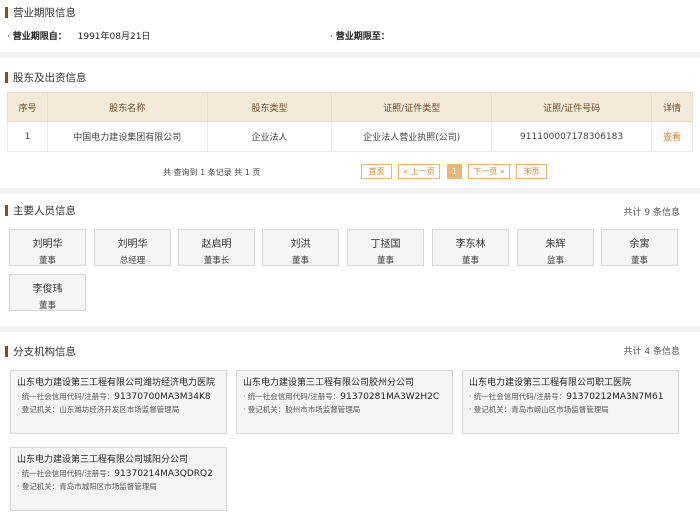 This screenshot has height=517, width=700. I want to click on table-cell: 1, so click(27, 136).